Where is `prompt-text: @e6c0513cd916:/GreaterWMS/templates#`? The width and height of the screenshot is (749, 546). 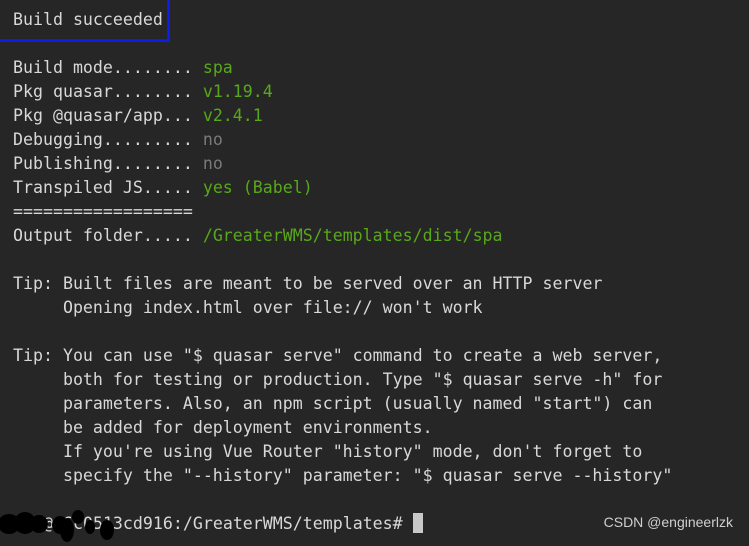 prompt-text: @e6c0513cd916:/GreaterWMS/templates# is located at coordinates (223, 523).